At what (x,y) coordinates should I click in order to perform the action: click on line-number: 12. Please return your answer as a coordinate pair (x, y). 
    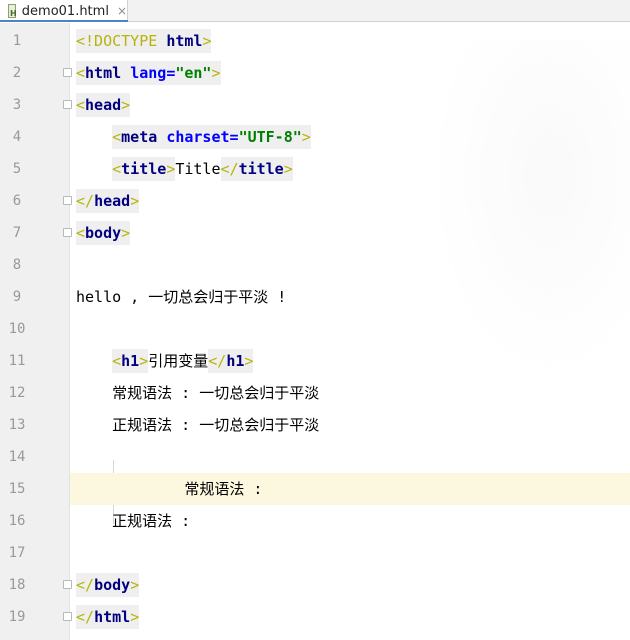
    Looking at the image, I should click on (17, 393).